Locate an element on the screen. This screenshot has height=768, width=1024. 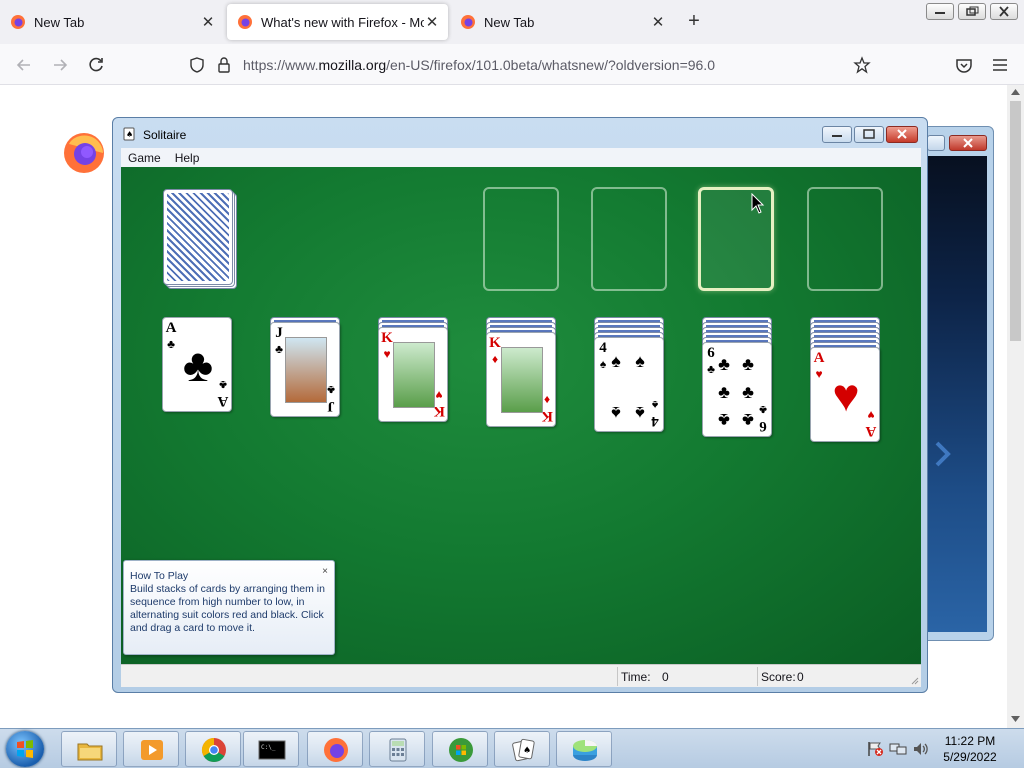
card-back is located at coordinates (198, 237).